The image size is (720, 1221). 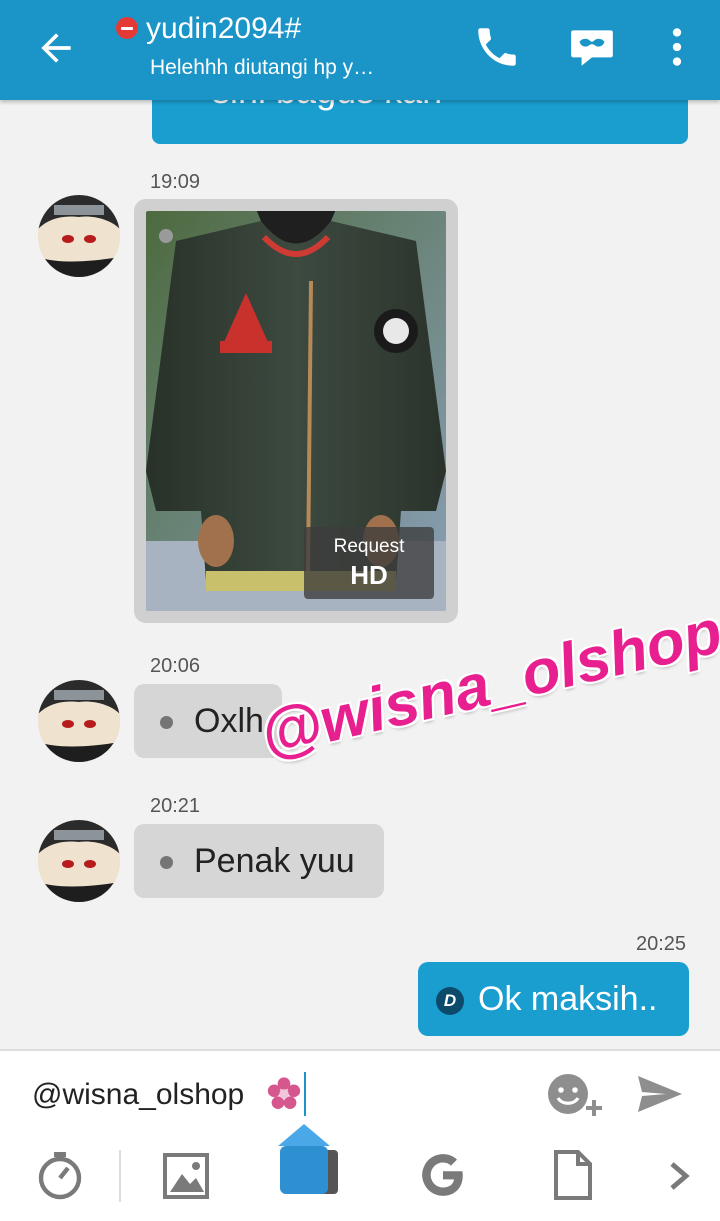 What do you see at coordinates (677, 47) in the screenshot?
I see `more-vert-icon` at bounding box center [677, 47].